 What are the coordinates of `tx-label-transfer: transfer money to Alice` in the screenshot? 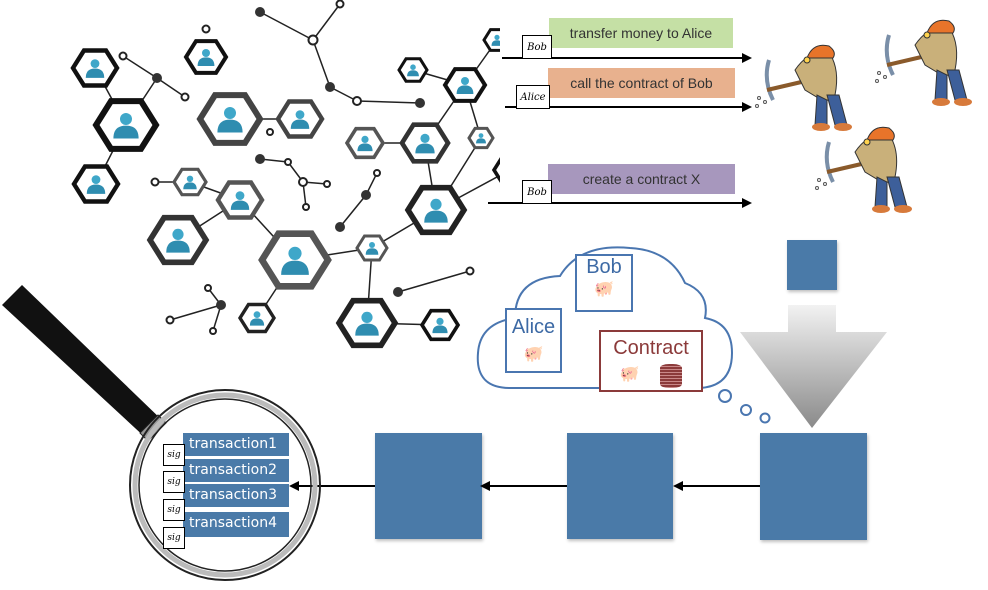 It's located at (641, 33).